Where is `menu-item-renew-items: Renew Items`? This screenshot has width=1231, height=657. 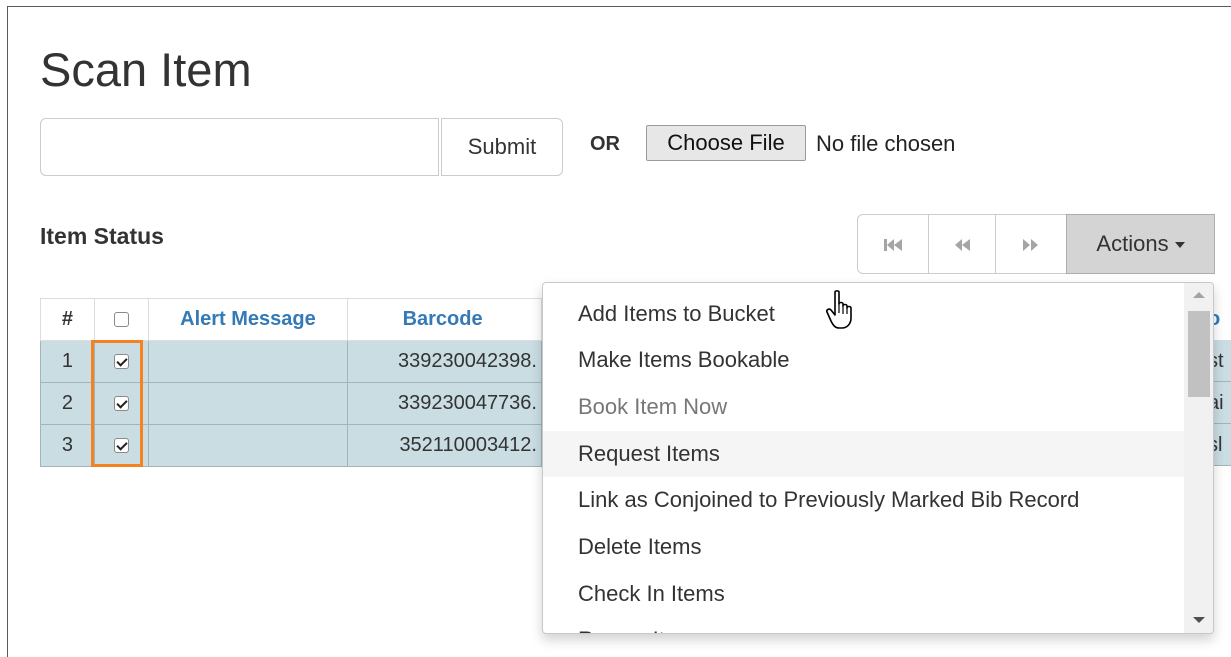 menu-item-renew-items: Renew Items is located at coordinates (863, 625).